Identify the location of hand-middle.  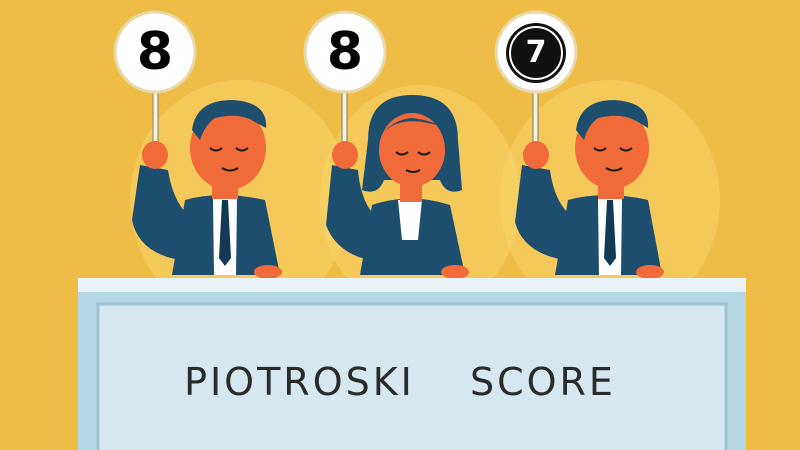
(345, 155).